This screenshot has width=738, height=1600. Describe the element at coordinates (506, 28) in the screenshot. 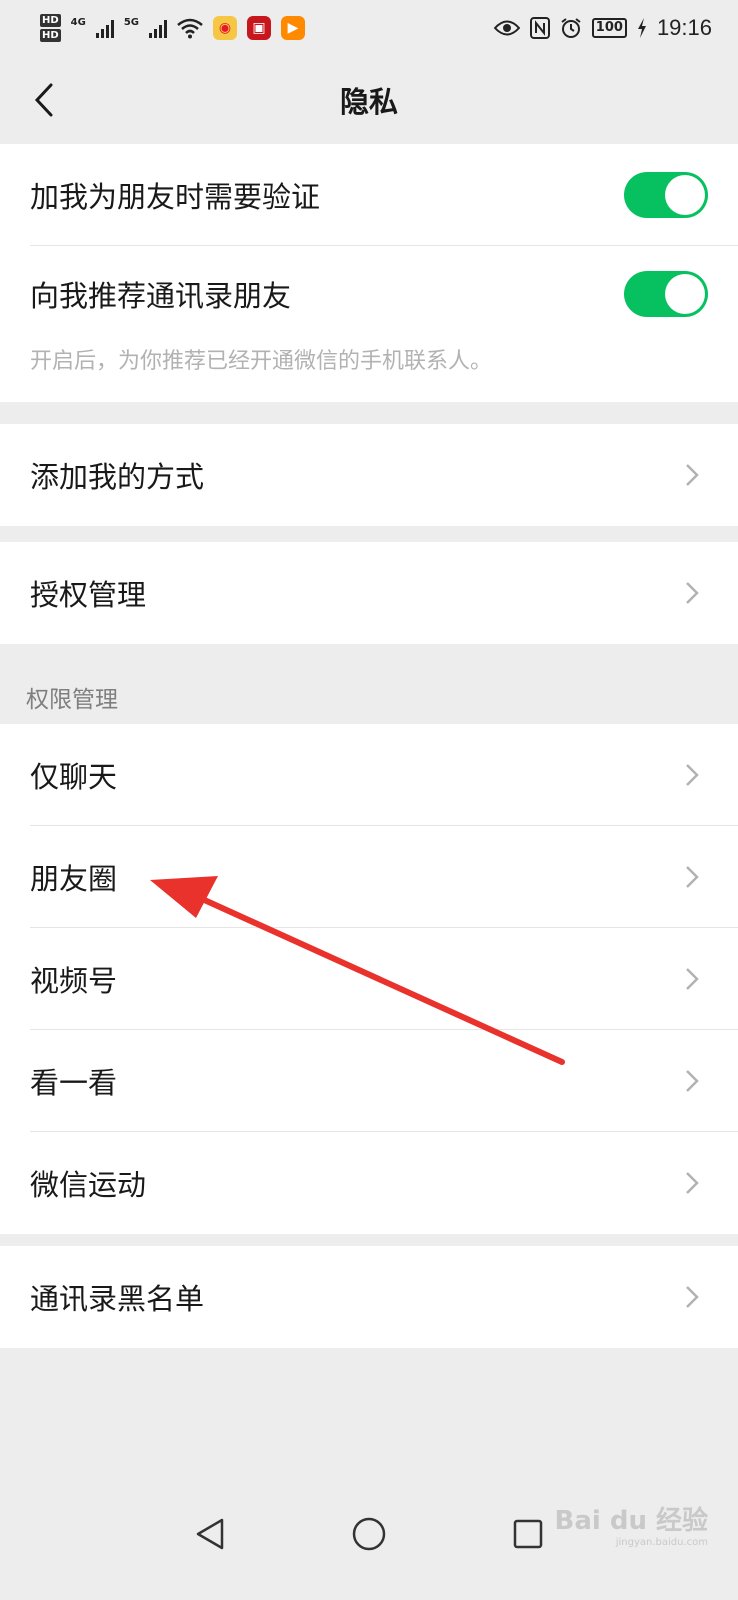

I see `eye-icon` at that location.